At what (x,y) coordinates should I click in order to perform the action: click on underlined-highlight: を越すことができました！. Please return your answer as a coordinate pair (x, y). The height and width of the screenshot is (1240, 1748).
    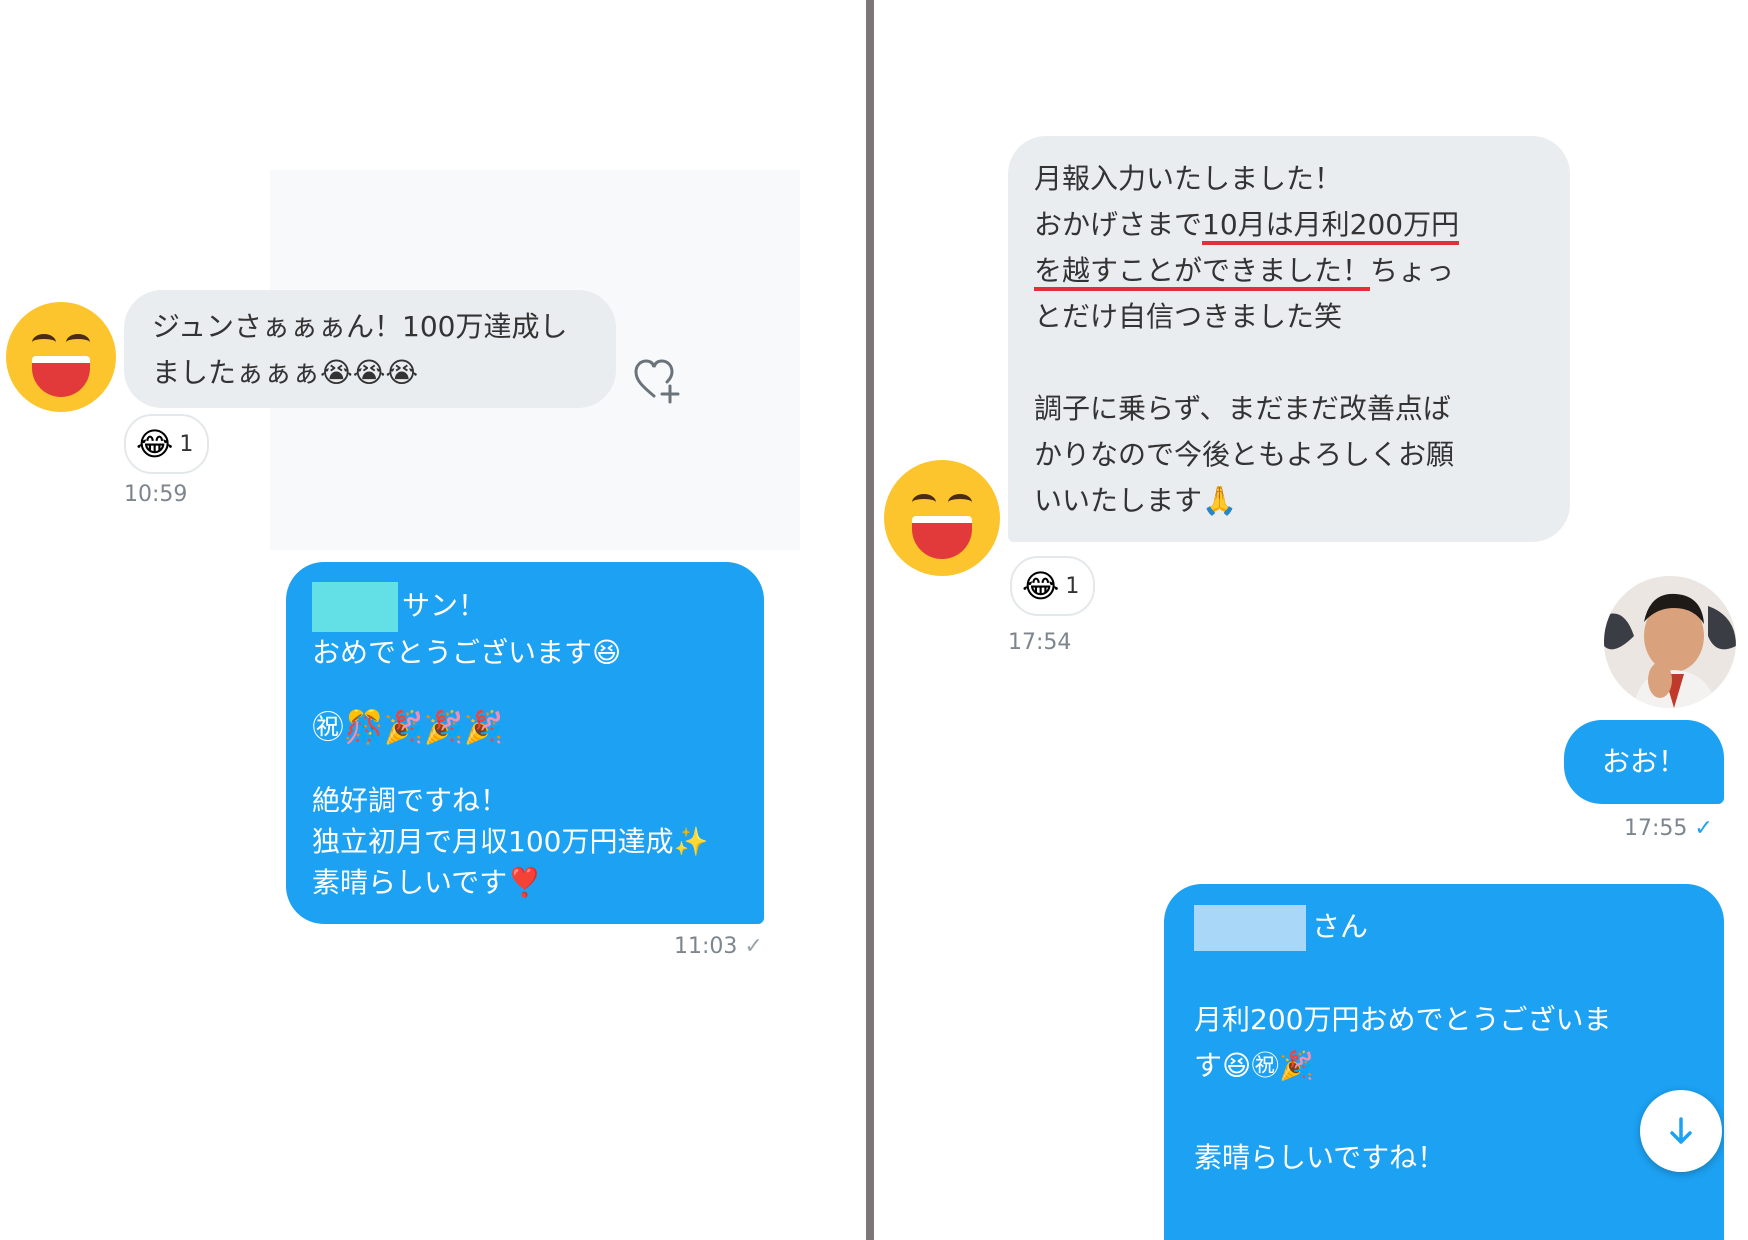
    Looking at the image, I should click on (1202, 272).